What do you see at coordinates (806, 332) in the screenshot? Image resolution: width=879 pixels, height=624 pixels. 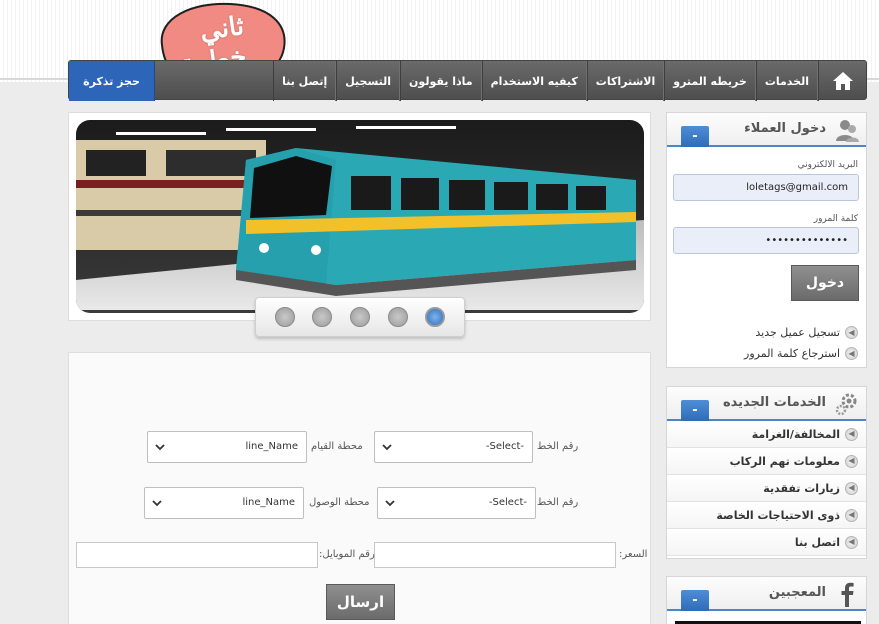 I see `register-new-customer-link: ◀ تسجيل عميل جديد` at bounding box center [806, 332].